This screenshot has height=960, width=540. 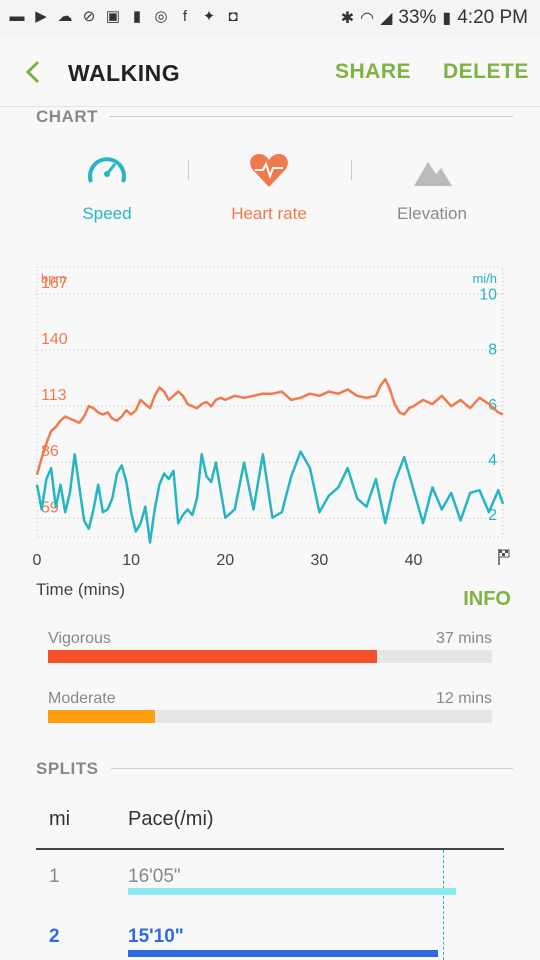 What do you see at coordinates (67, 116) in the screenshot?
I see `chart-section-heading: CHART` at bounding box center [67, 116].